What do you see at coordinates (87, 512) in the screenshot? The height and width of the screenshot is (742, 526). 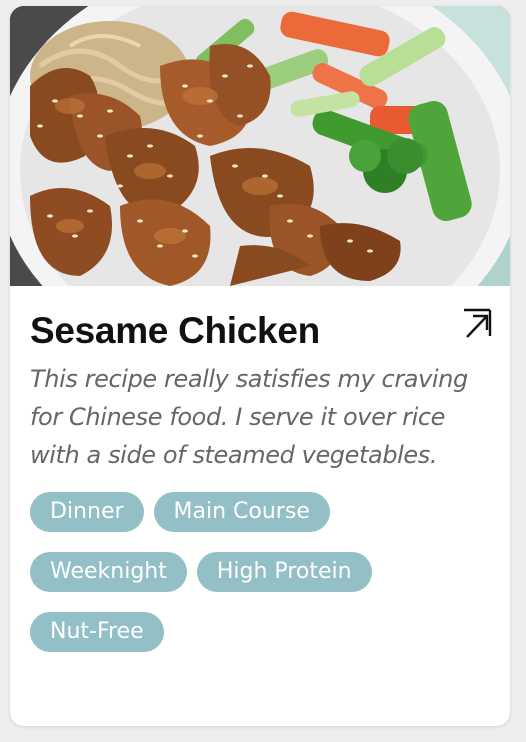 I see `tag-dinner: Dinner` at bounding box center [87, 512].